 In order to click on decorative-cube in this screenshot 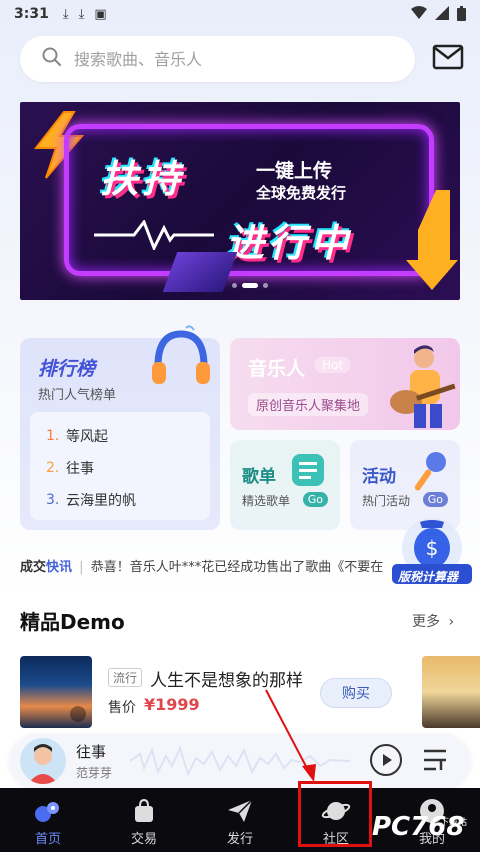, I will do `click(200, 272)`.